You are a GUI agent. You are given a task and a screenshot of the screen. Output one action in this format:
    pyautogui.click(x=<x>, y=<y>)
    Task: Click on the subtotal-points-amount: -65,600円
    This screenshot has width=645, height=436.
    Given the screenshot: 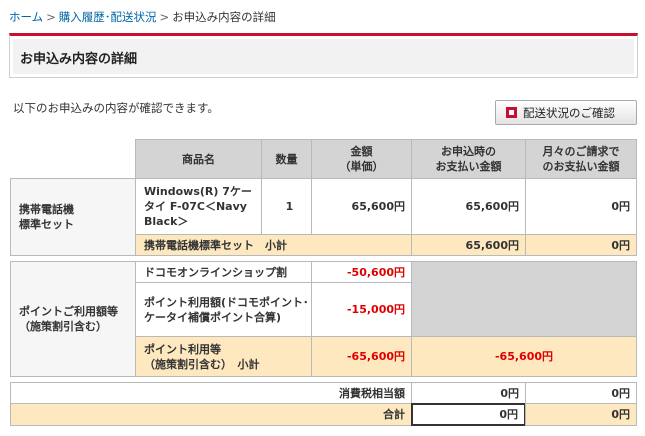 What is the action you would take?
    pyautogui.click(x=361, y=356)
    